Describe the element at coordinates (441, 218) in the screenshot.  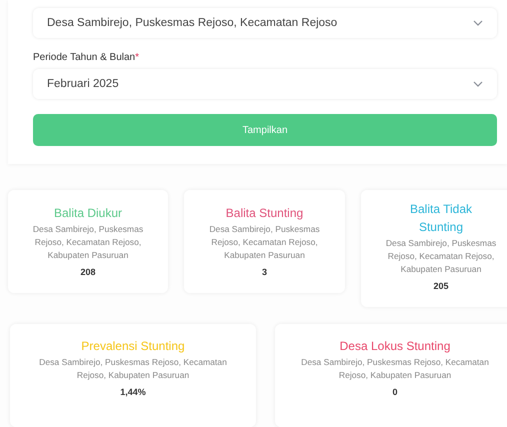
I see `card-title: Balita Tidak Stunting` at that location.